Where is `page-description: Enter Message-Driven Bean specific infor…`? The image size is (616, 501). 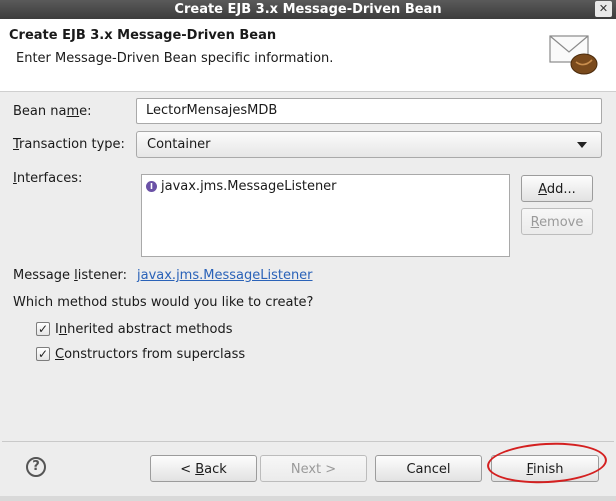
page-description: Enter Message-Driven Bean specific infor… is located at coordinates (175, 58).